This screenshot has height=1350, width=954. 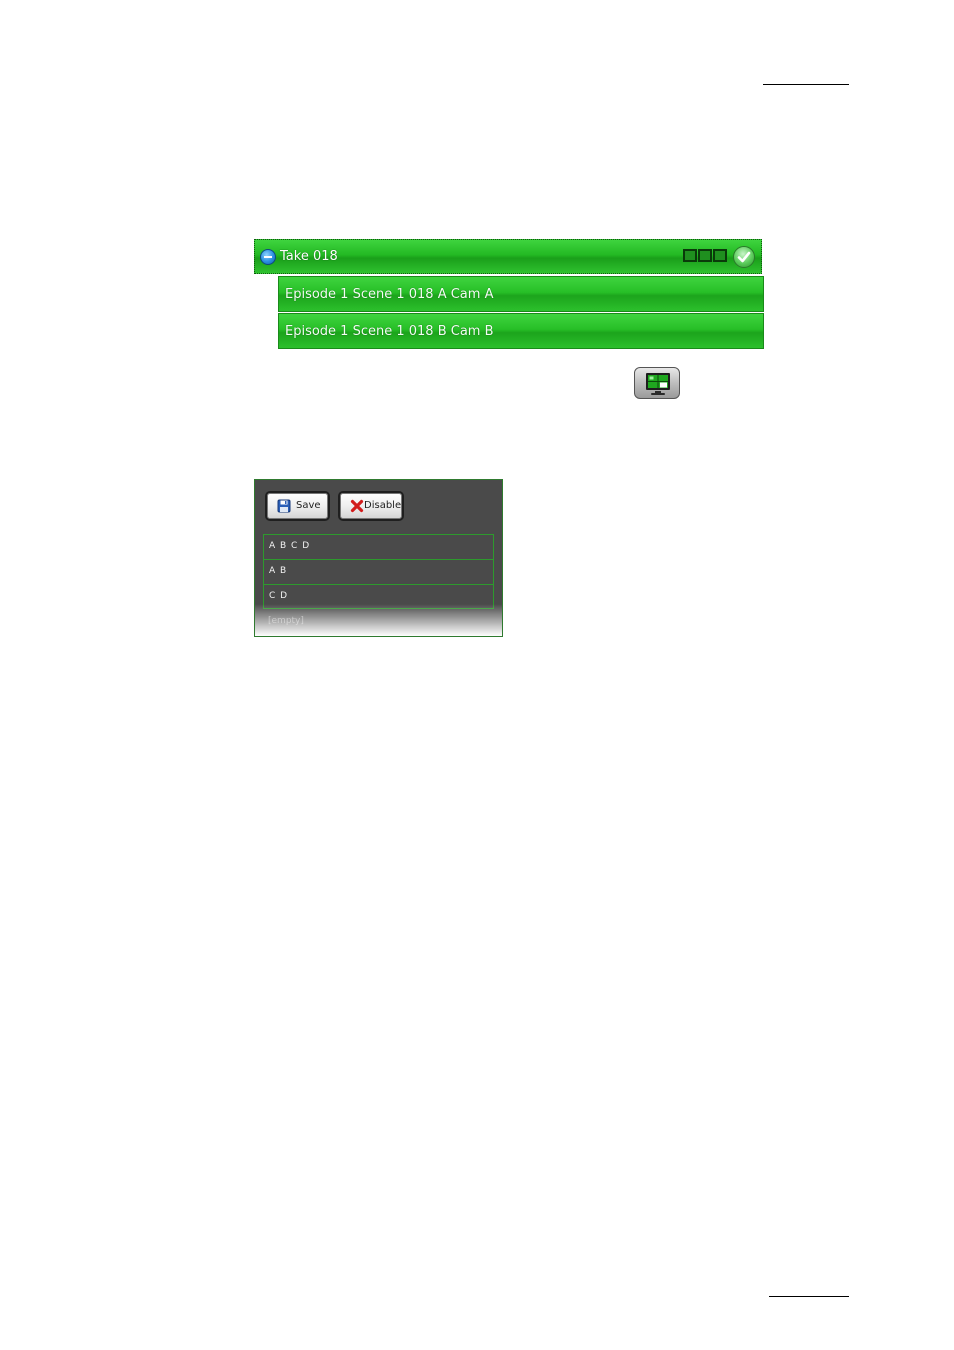 I want to click on disable-button: Disable, so click(x=371, y=506).